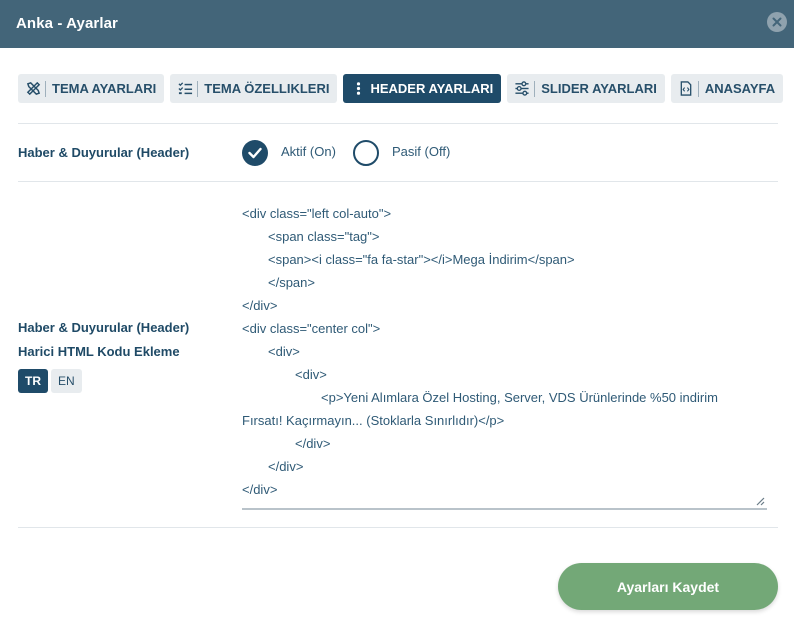 The height and width of the screenshot is (627, 794). Describe the element at coordinates (317, 213) in the screenshot. I see `code-line: <div class="left col-auto">` at that location.